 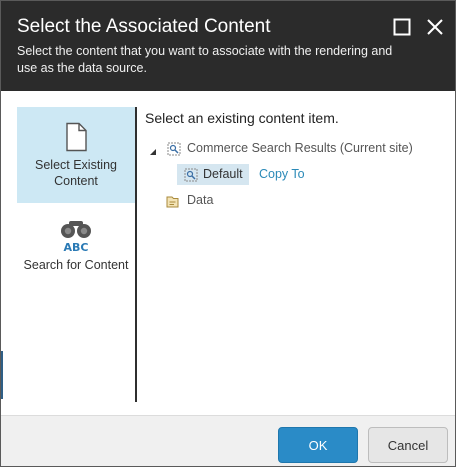 I want to click on nav-item-search: ABC Search for Content, so click(x=76, y=256).